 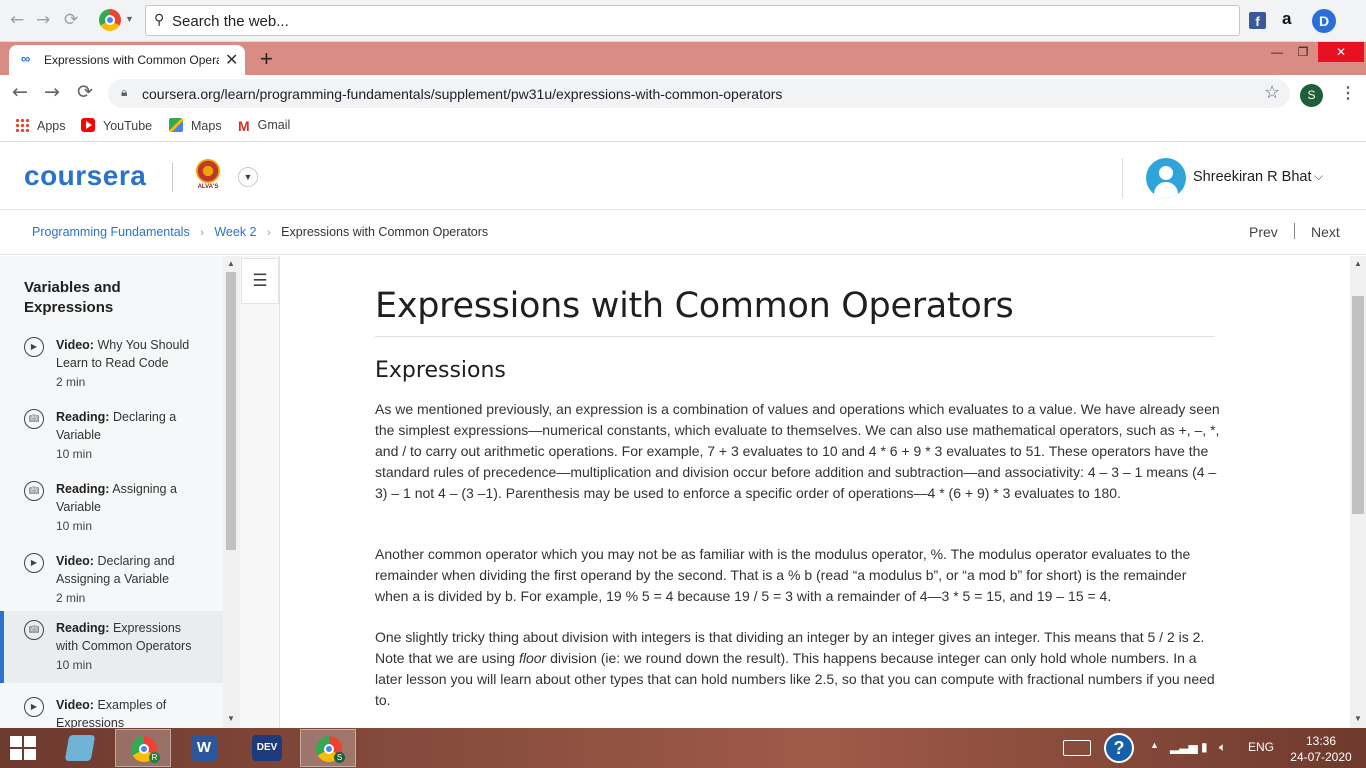 What do you see at coordinates (1277, 52) in the screenshot?
I see `minimize-button: —` at bounding box center [1277, 52].